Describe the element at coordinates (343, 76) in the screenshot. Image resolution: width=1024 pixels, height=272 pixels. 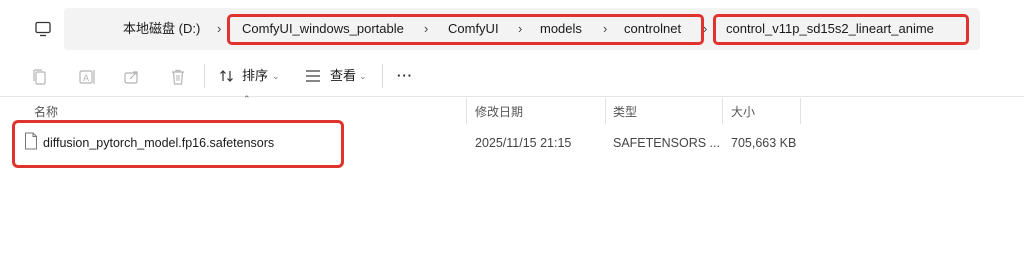
I see `view-button-label: 查看` at that location.